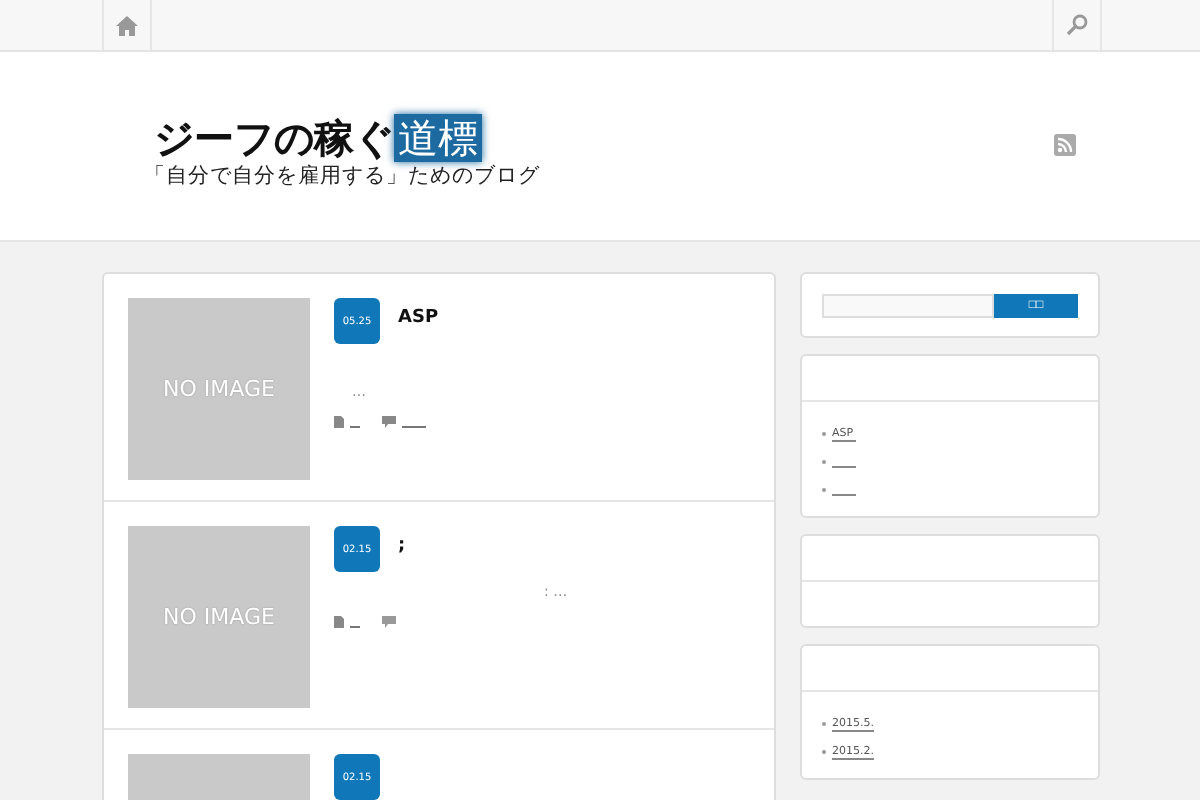 Image resolution: width=1200 pixels, height=800 pixels. I want to click on post-title: ;, so click(402, 546).